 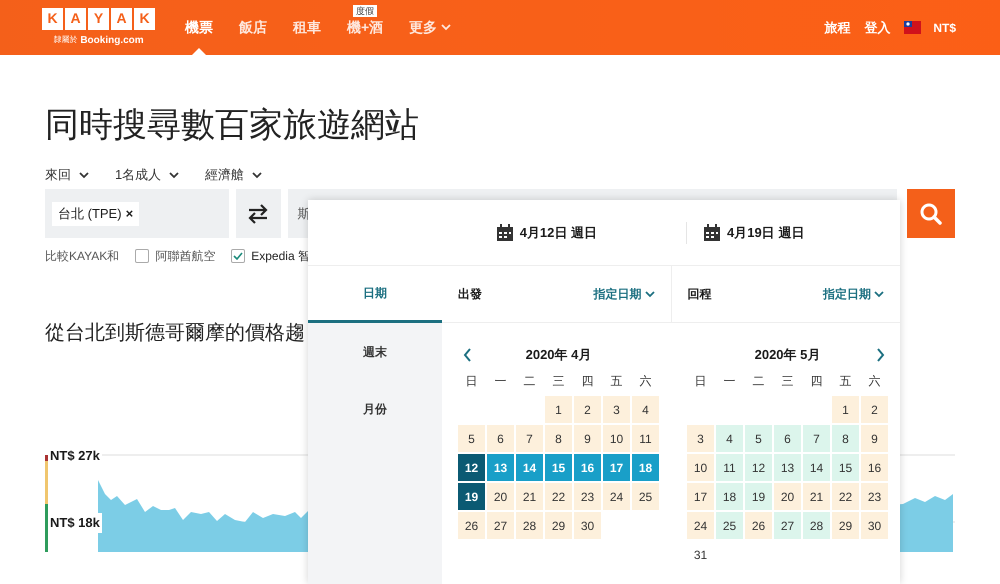 I want to click on section-heading: 從台北到斯德哥爾摩的價格趨, so click(x=175, y=333).